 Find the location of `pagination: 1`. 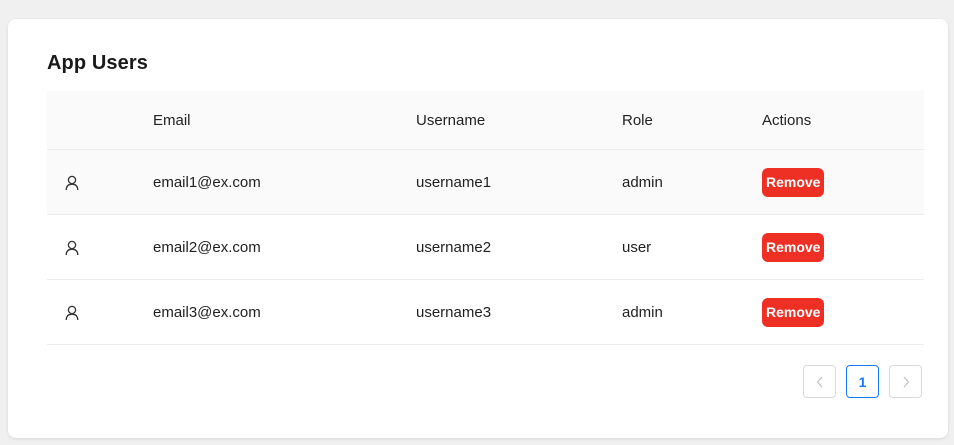

pagination: 1 is located at coordinates (862, 381).